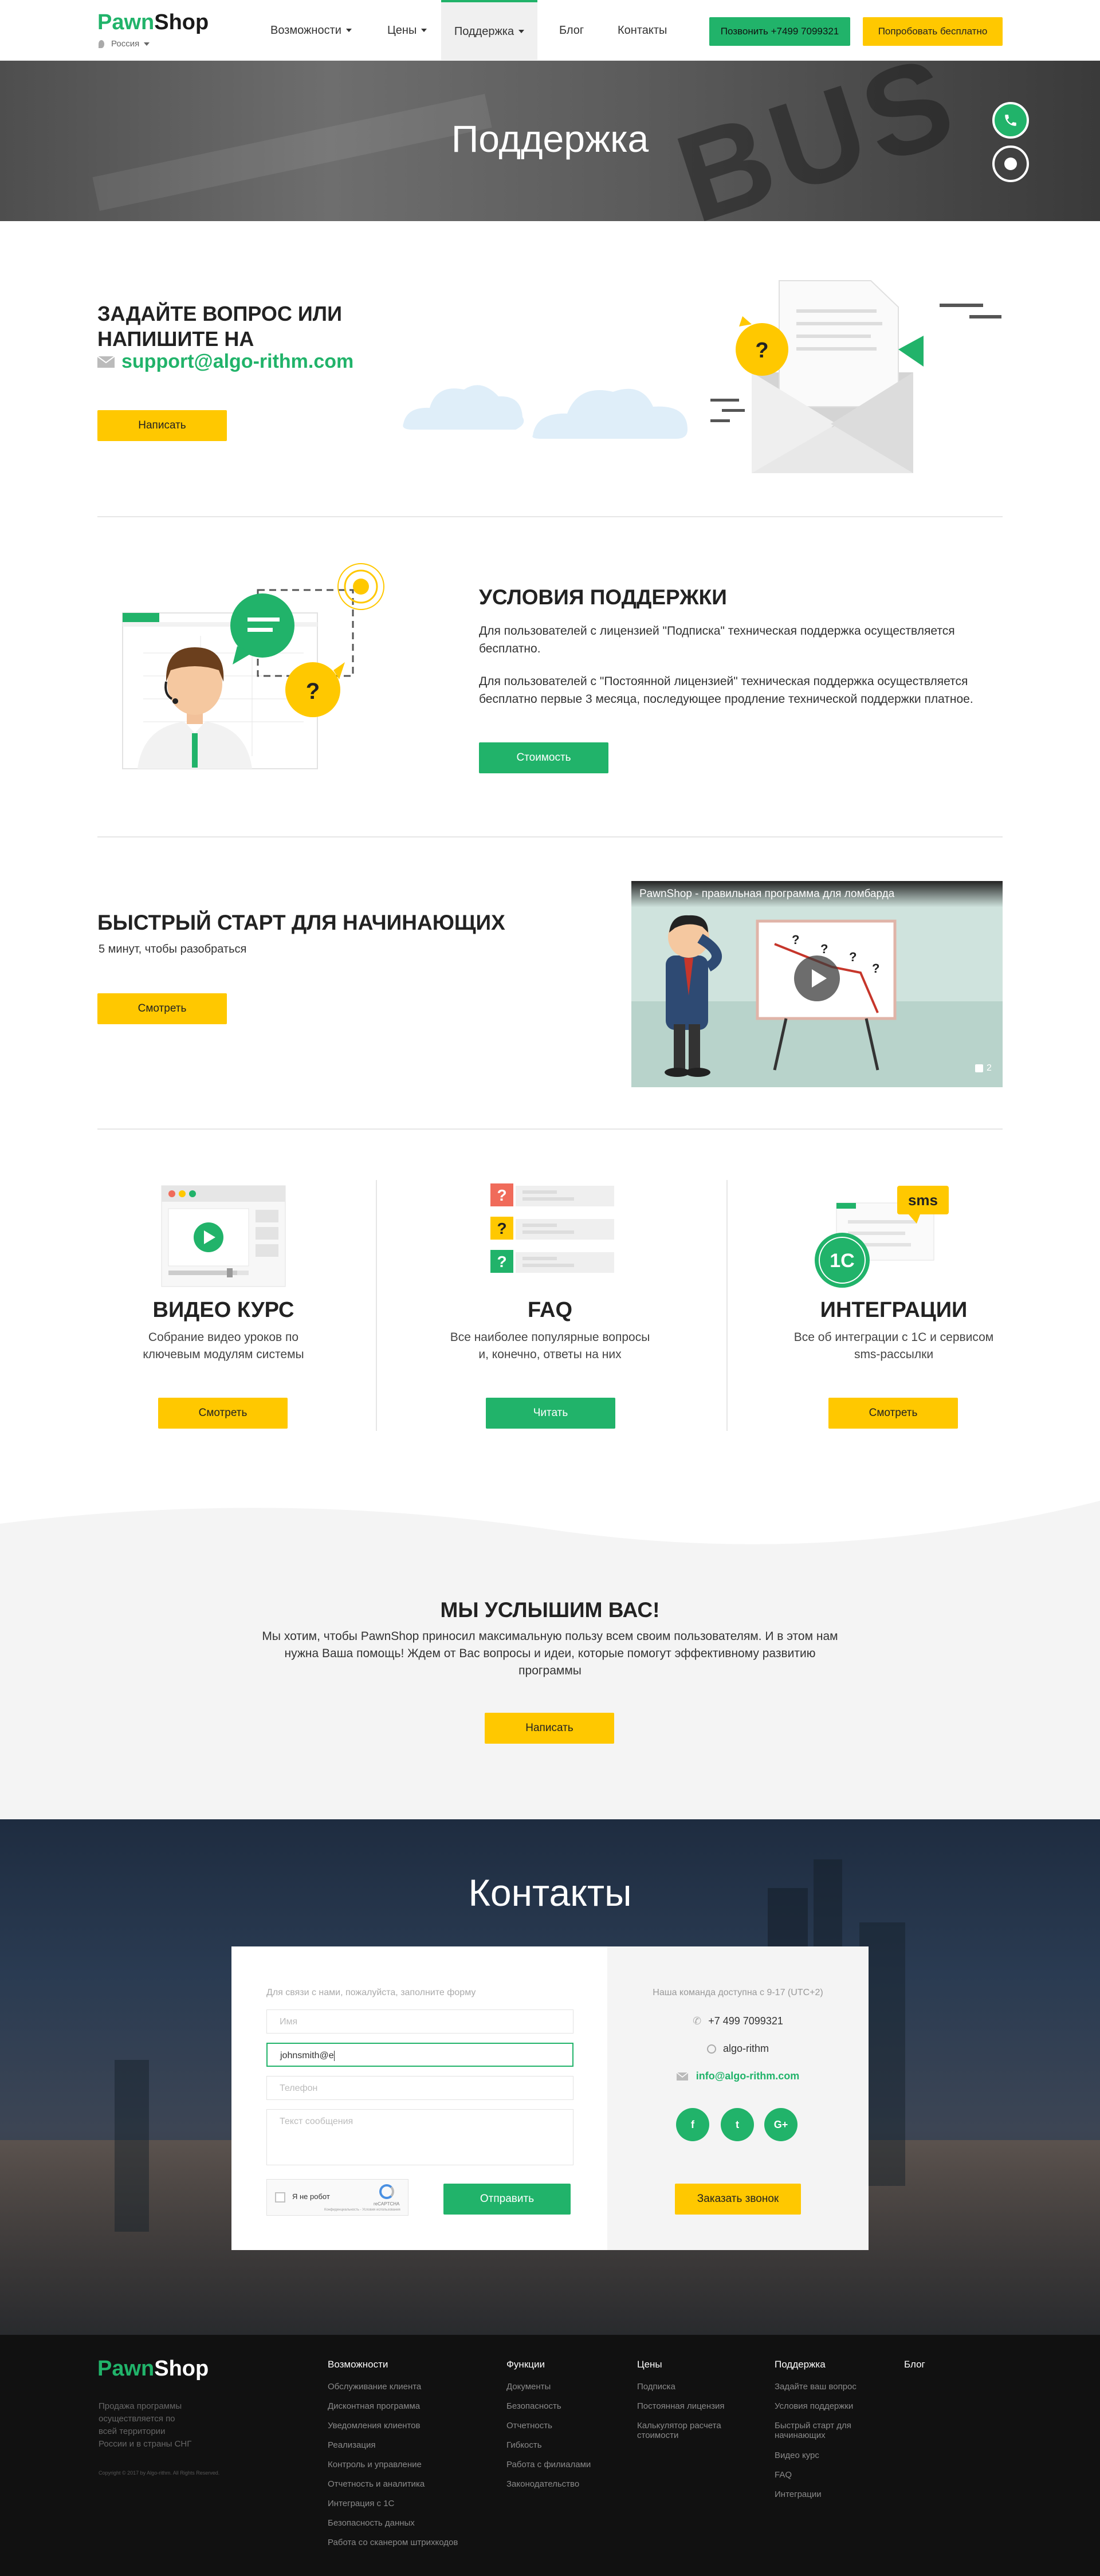 The image size is (1100, 2576). Describe the element at coordinates (550, 1310) in the screenshot. I see `faq-title: FAQ` at that location.